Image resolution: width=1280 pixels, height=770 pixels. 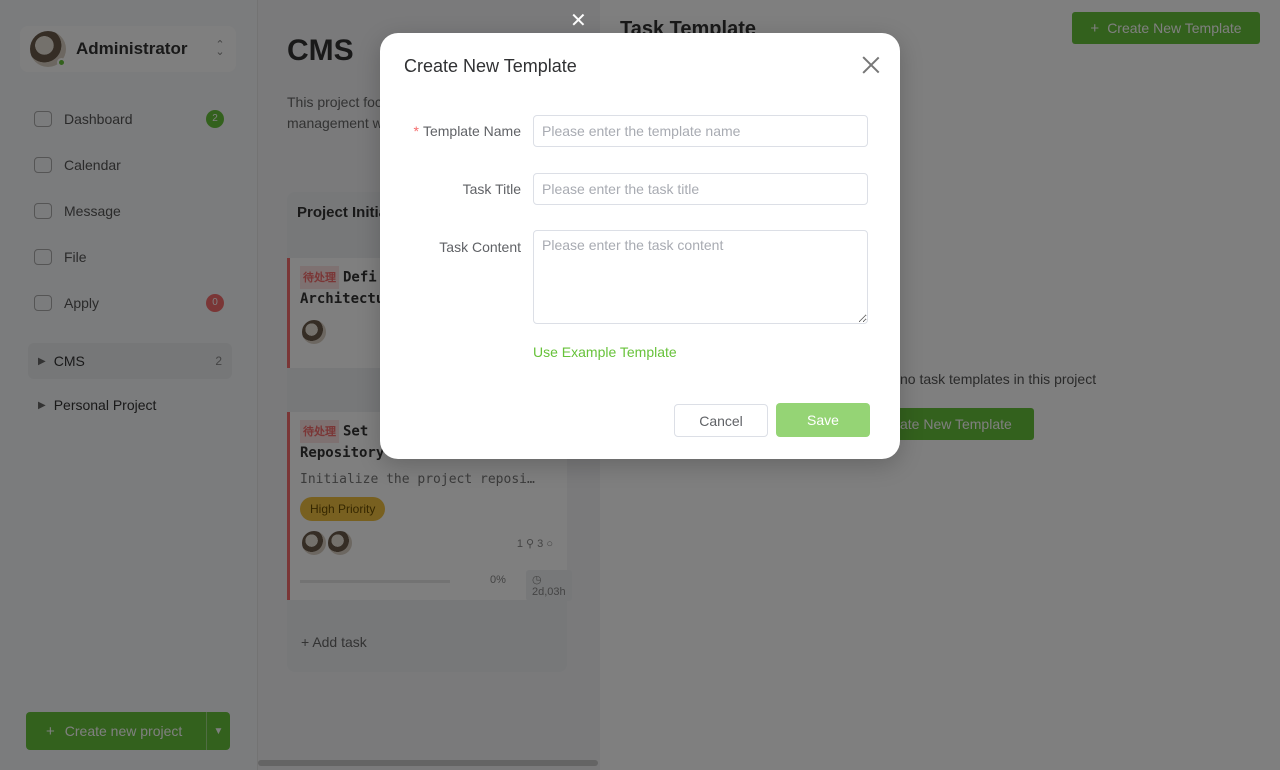 What do you see at coordinates (871, 65) in the screenshot?
I see `close-icon` at bounding box center [871, 65].